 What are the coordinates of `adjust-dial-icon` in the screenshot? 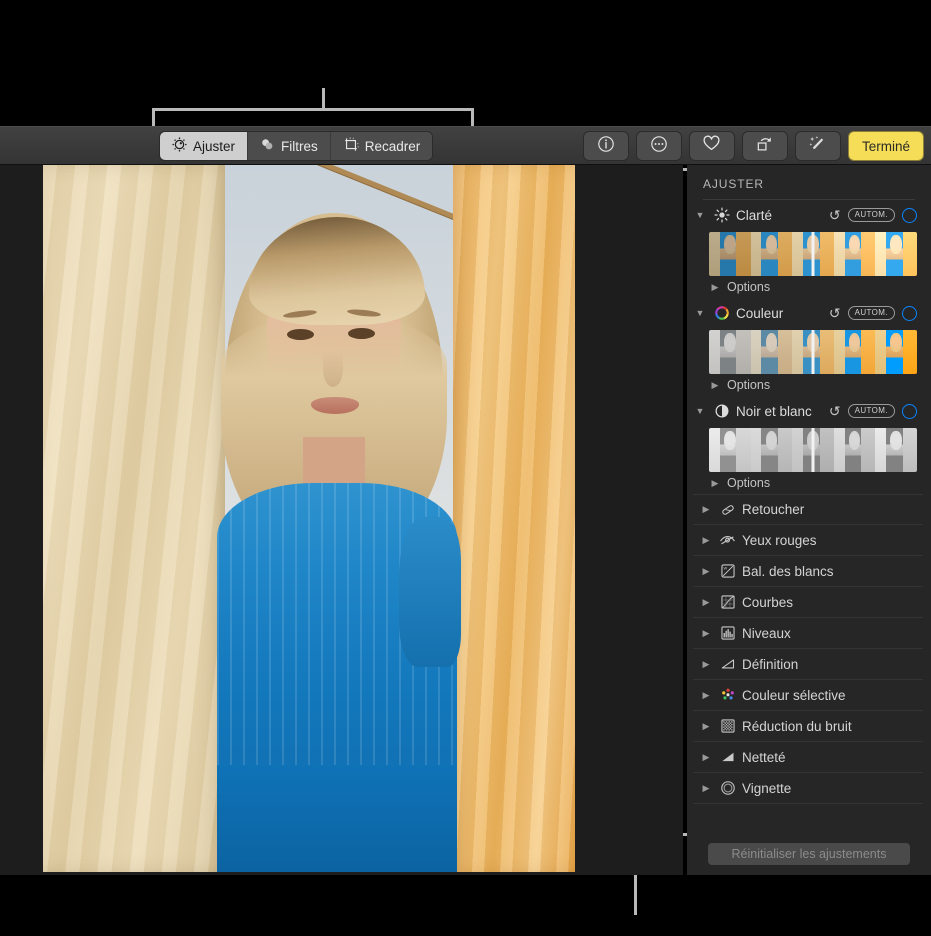 It's located at (179, 146).